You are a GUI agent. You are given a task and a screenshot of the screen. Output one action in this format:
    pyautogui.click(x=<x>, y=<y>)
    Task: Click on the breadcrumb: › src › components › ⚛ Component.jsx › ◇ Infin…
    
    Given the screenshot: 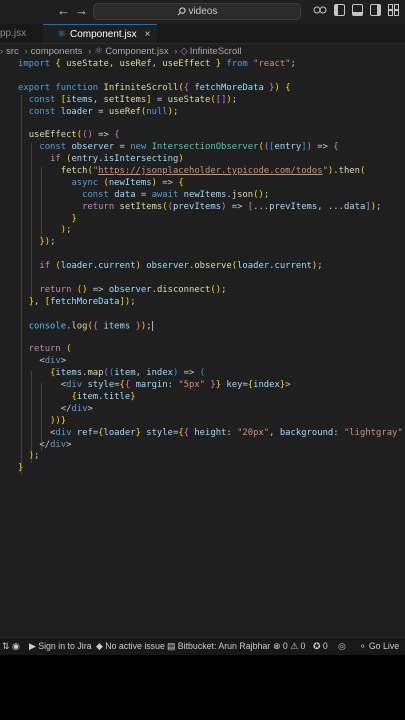 What is the action you would take?
    pyautogui.click(x=202, y=51)
    